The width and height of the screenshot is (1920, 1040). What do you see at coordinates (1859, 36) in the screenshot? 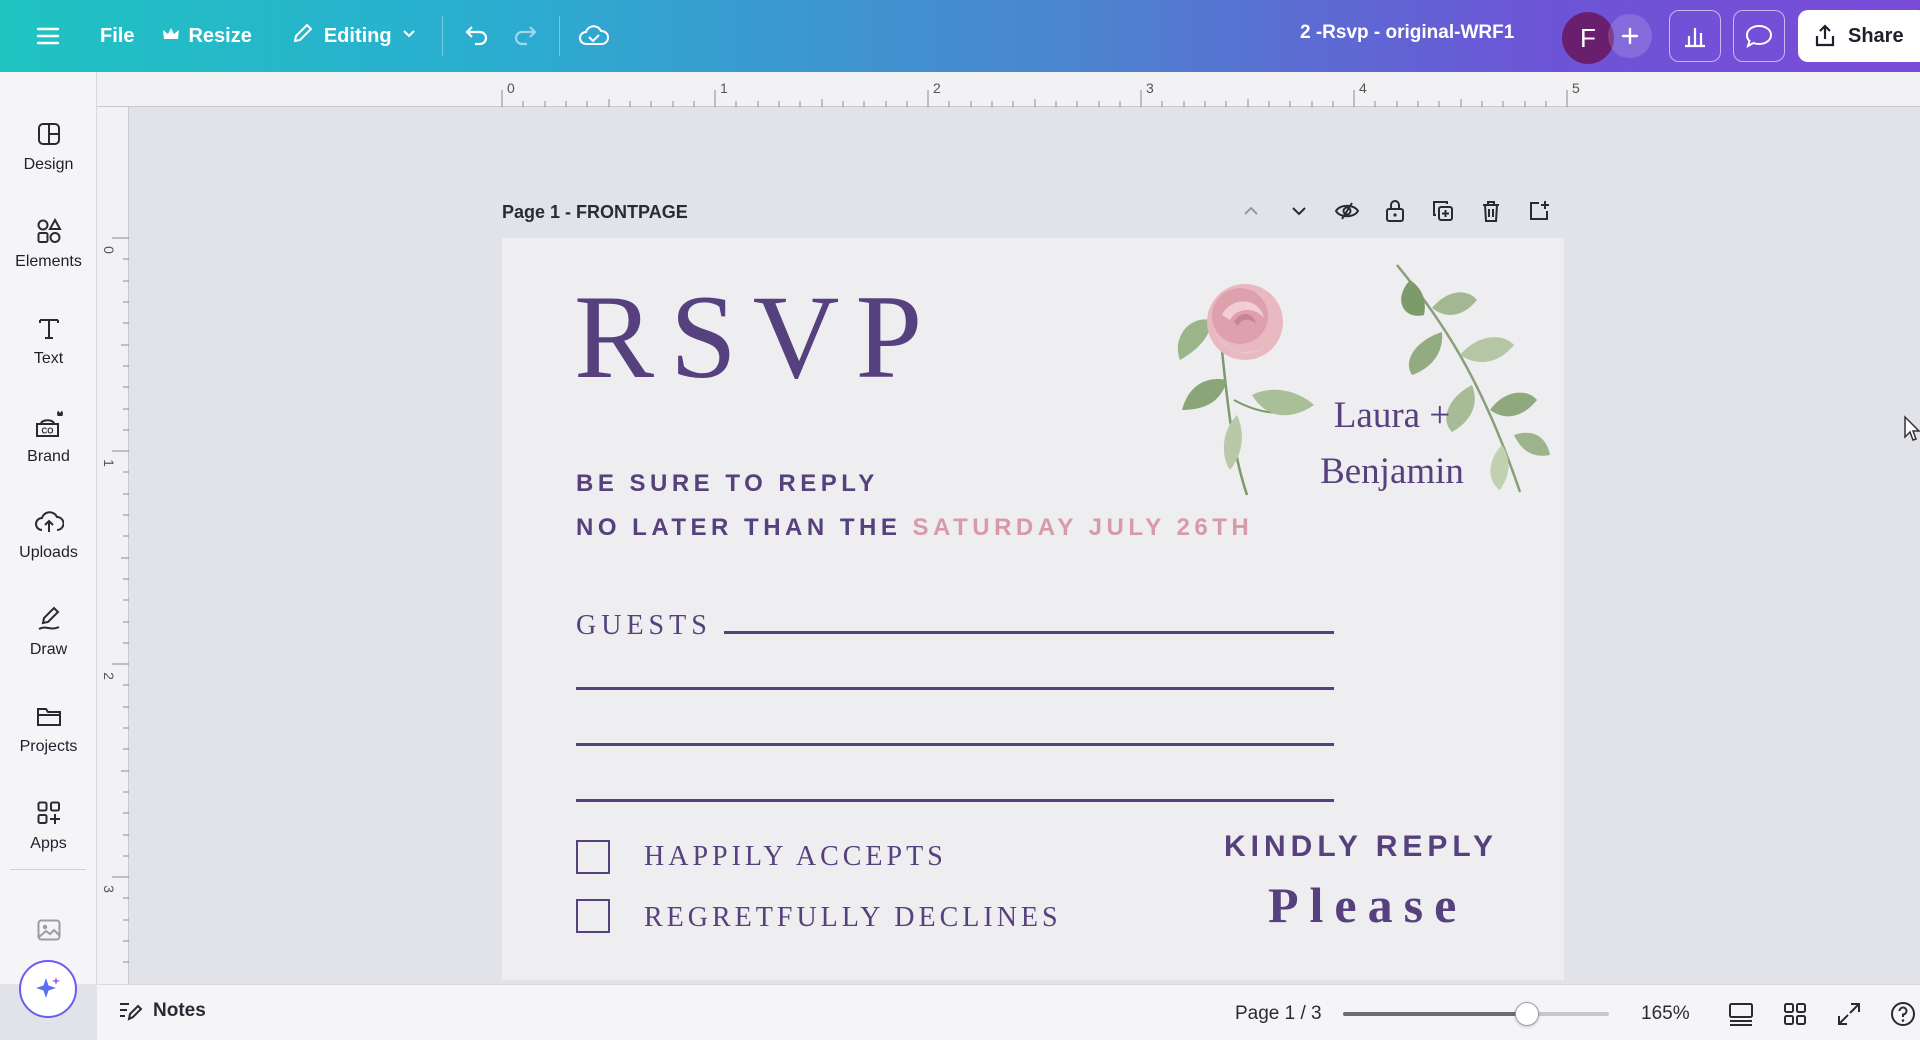
I see `share-button: Share` at bounding box center [1859, 36].